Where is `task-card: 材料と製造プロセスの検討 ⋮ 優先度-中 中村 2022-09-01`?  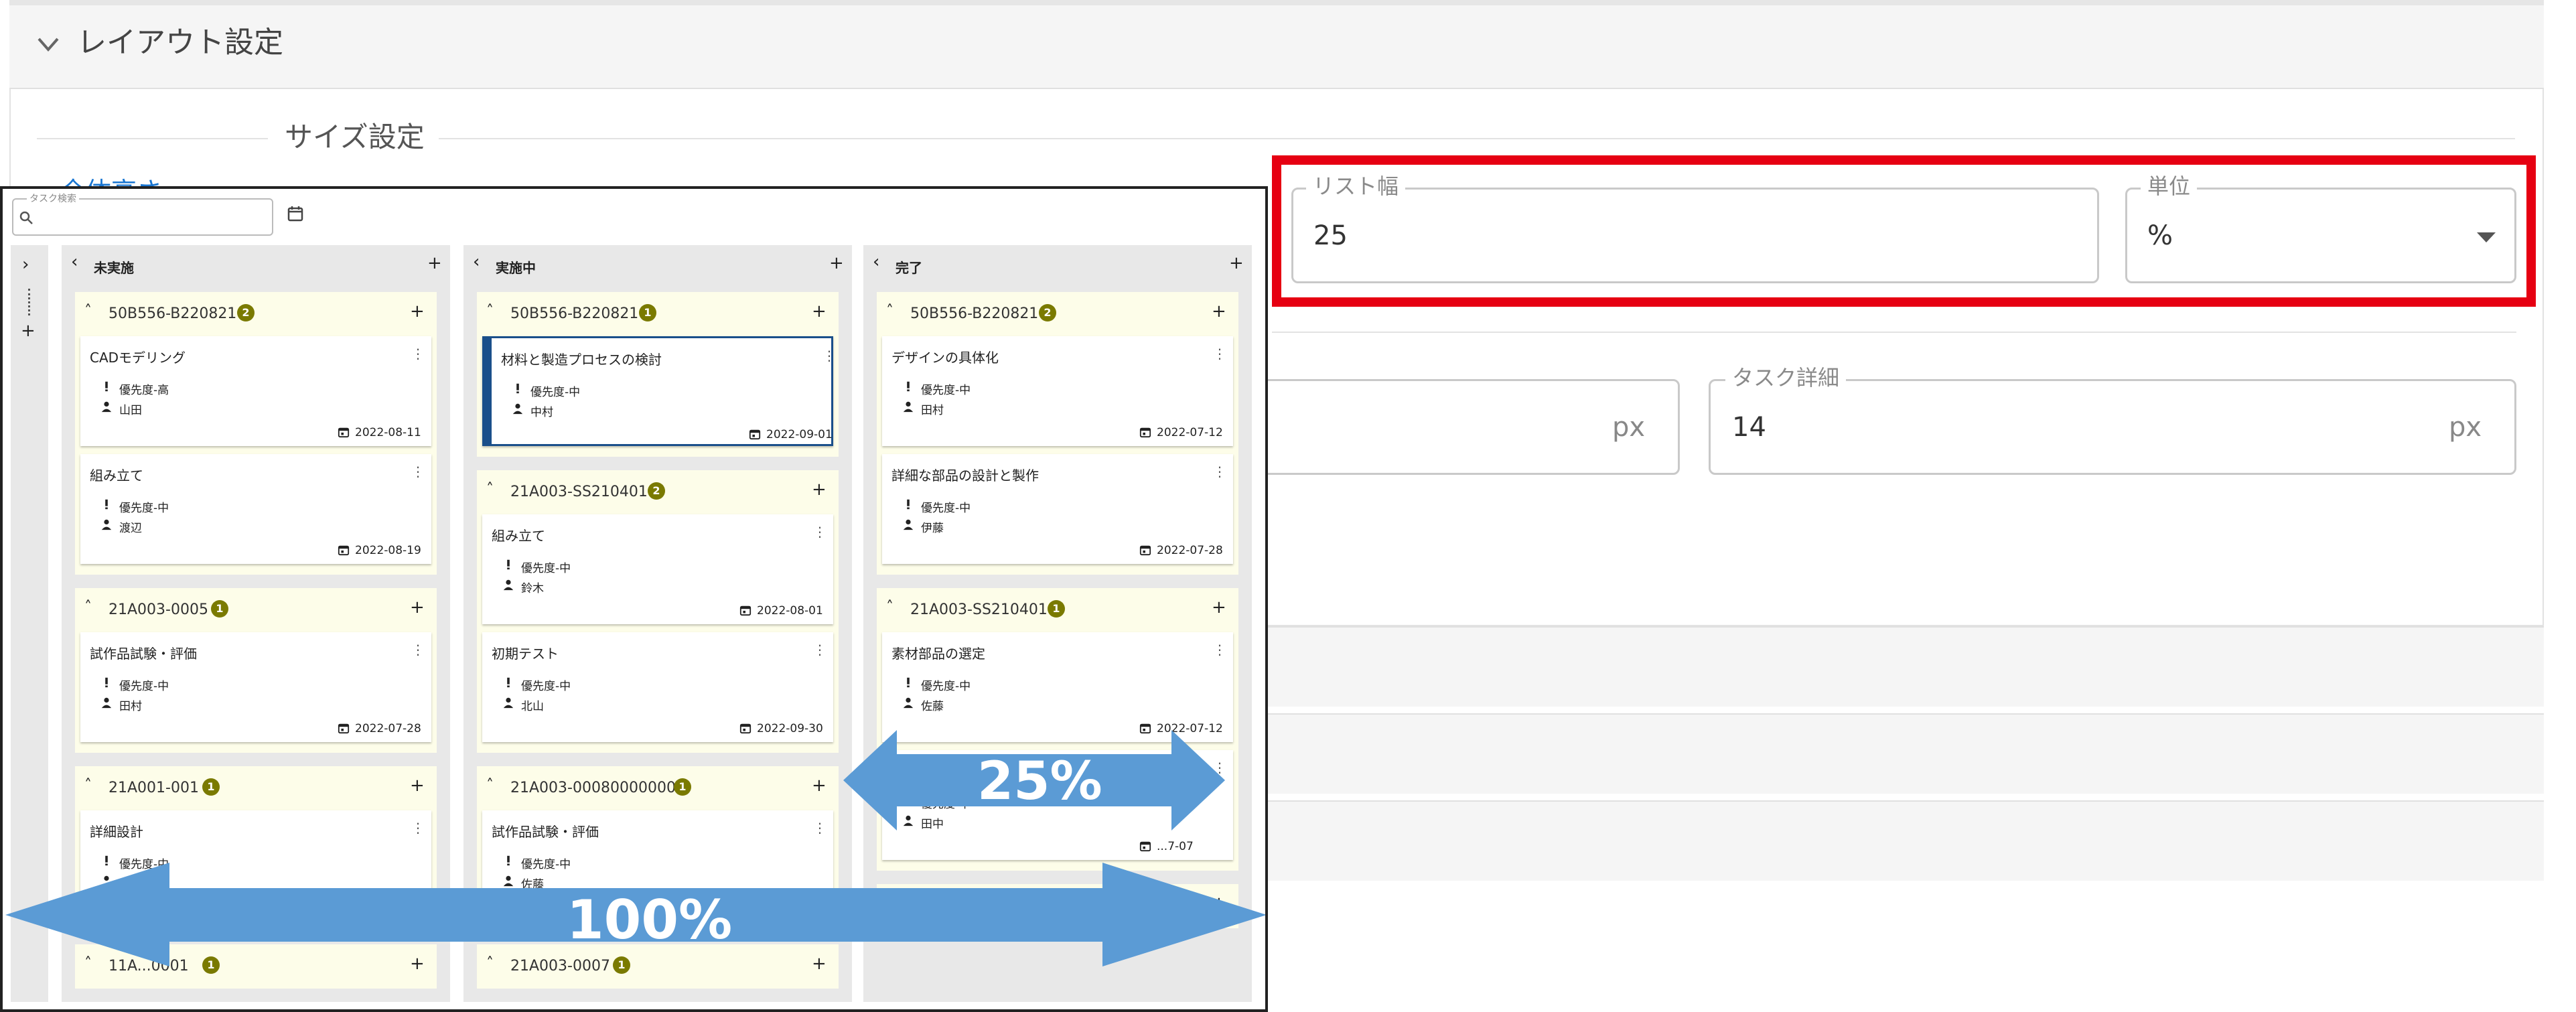
task-card: 材料と製造プロセスの検討 ⋮ 優先度-中 中村 2022-09-01 is located at coordinates (659, 391).